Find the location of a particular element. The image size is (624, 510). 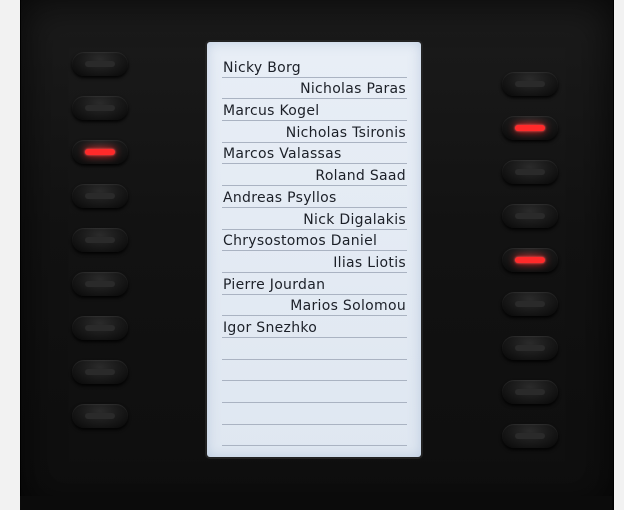

directory-entry: Nicky Borg is located at coordinates (314, 67).